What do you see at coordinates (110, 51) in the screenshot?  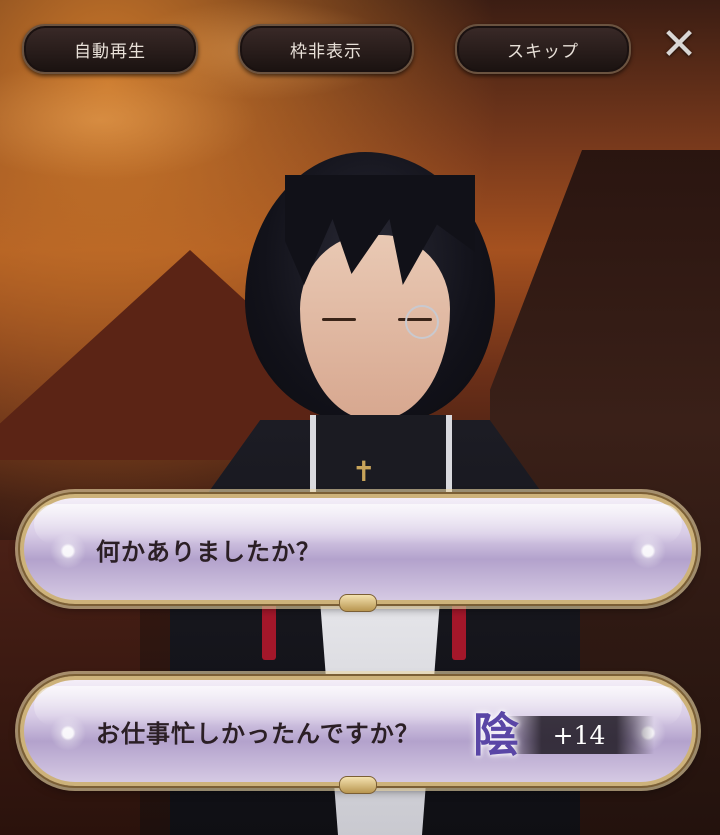 I see `auto-play-label: 自動再生` at bounding box center [110, 51].